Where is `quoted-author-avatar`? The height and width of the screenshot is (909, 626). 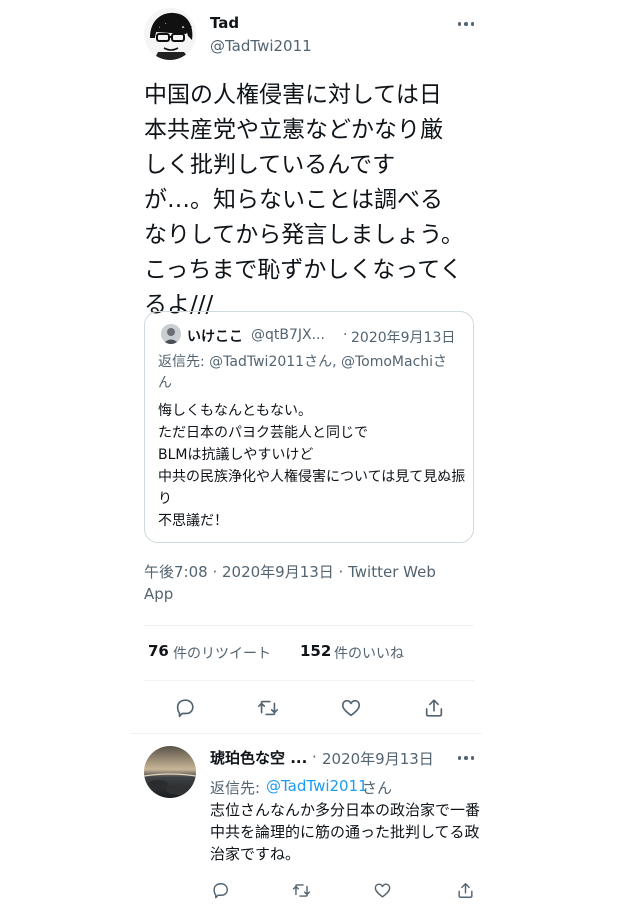 quoted-author-avatar is located at coordinates (171, 334).